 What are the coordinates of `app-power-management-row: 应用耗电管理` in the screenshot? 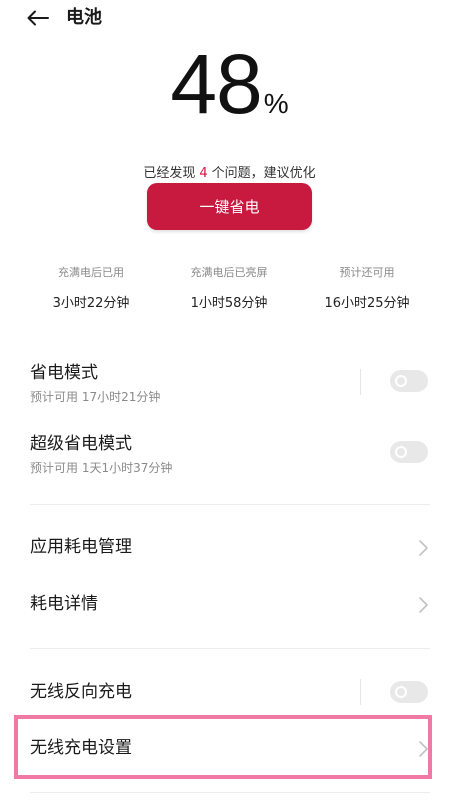 It's located at (230, 549).